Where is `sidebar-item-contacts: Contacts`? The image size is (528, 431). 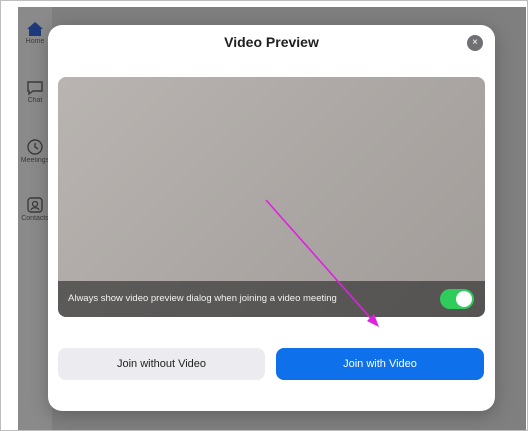 sidebar-item-contacts: Contacts is located at coordinates (35, 209).